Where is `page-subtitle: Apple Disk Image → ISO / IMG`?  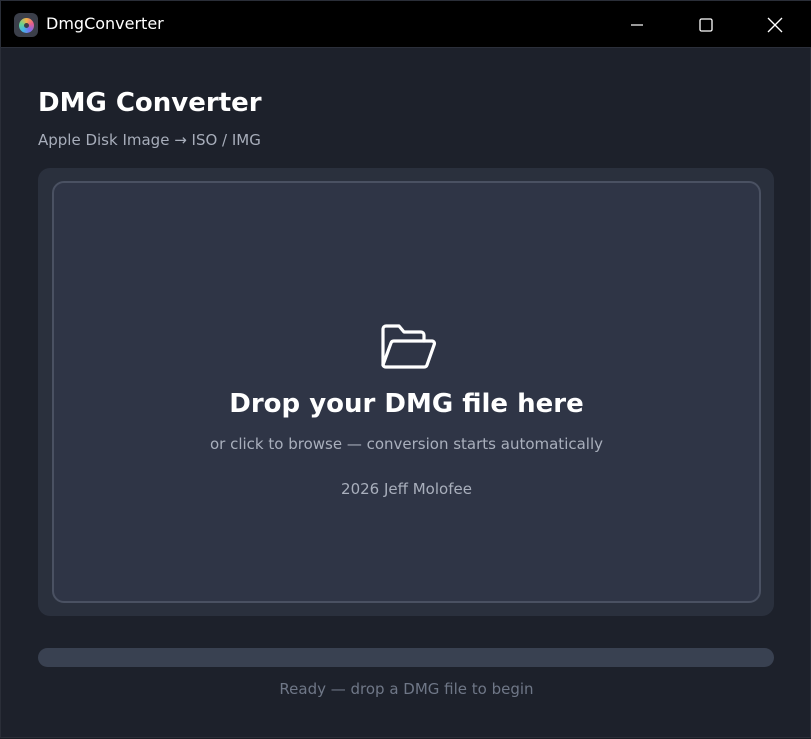 page-subtitle: Apple Disk Image → ISO / IMG is located at coordinates (149, 140).